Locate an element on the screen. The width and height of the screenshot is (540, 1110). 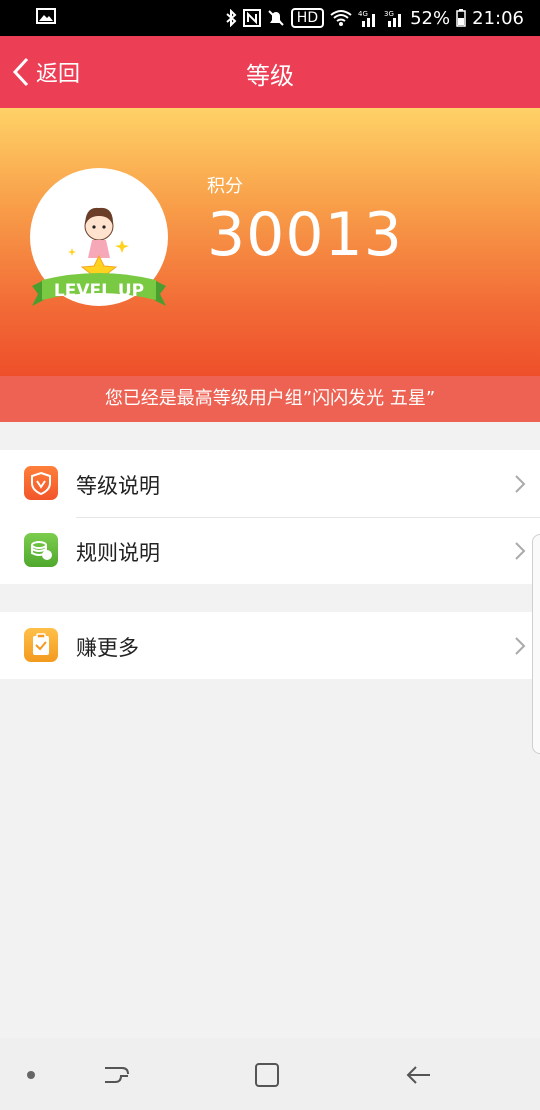
navigation-bar is located at coordinates (270, 1074).